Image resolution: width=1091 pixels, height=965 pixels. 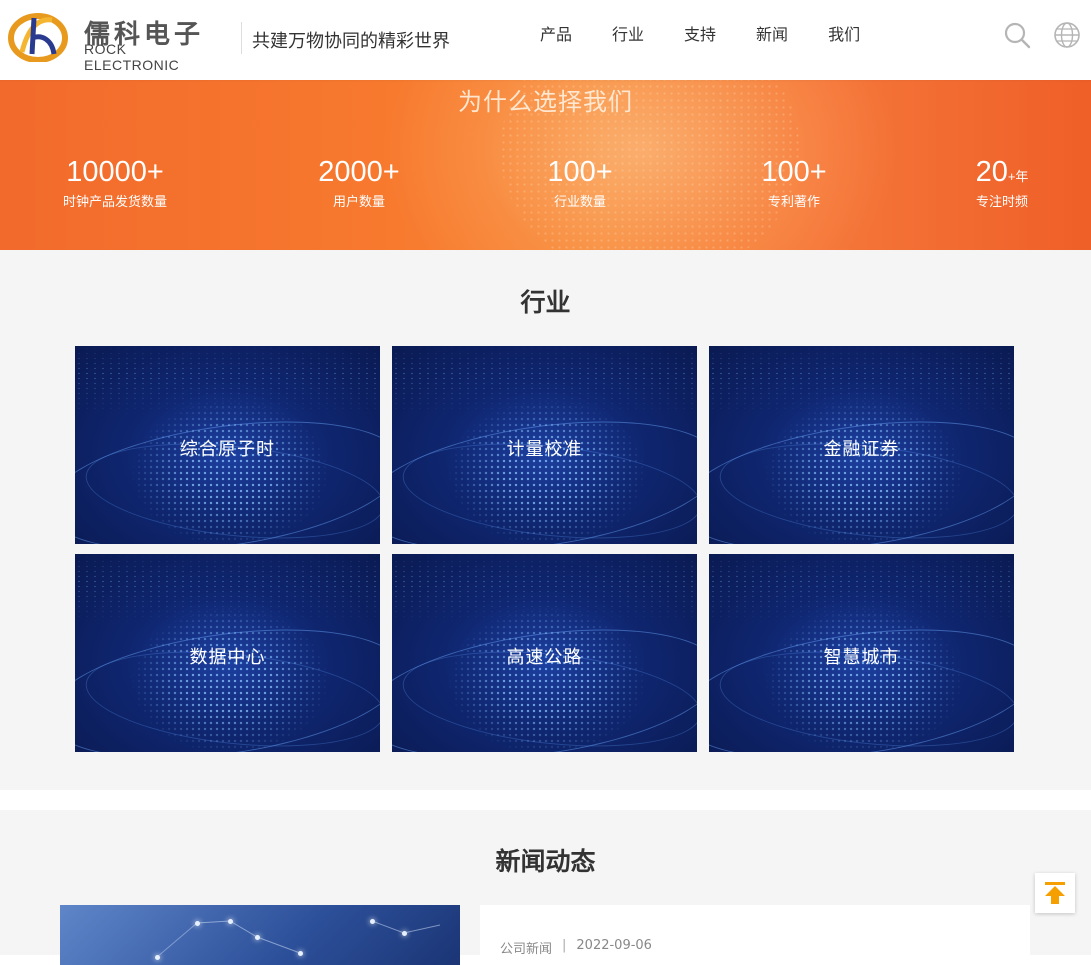 I want to click on industry-card: 综合原子时, so click(x=227, y=445).